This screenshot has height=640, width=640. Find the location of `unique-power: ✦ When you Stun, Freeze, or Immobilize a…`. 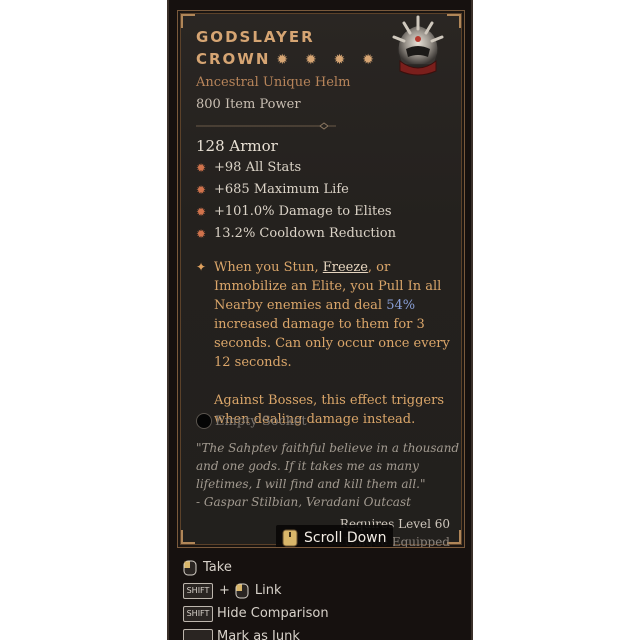

unique-power: ✦ When you Stun, Freeze, or Immobilize a… is located at coordinates (327, 343).